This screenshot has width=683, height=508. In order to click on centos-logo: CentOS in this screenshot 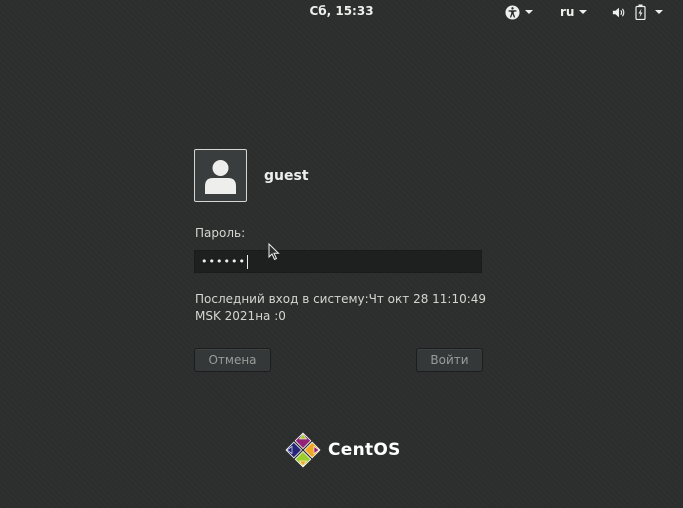, I will do `click(343, 450)`.